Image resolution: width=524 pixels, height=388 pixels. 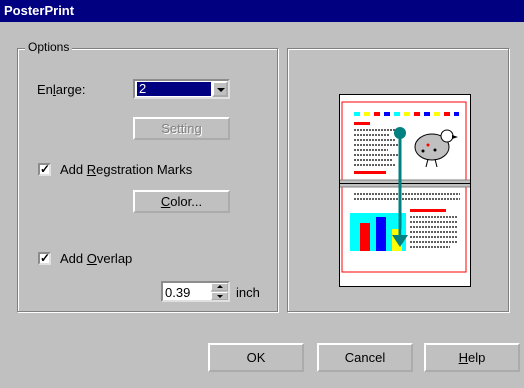 What do you see at coordinates (365, 357) in the screenshot?
I see `cancel-button: Cancel` at bounding box center [365, 357].